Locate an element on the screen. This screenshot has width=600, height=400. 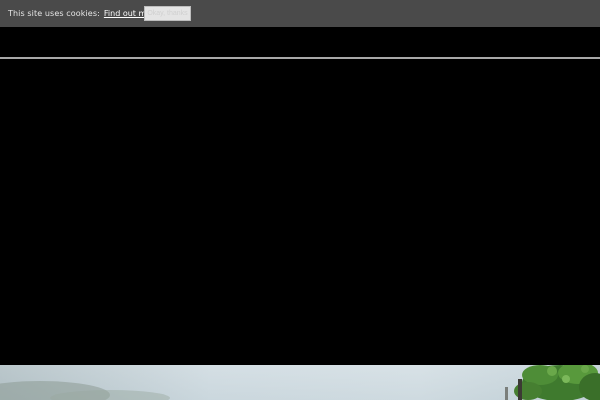
site-header is located at coordinates (300, 42).